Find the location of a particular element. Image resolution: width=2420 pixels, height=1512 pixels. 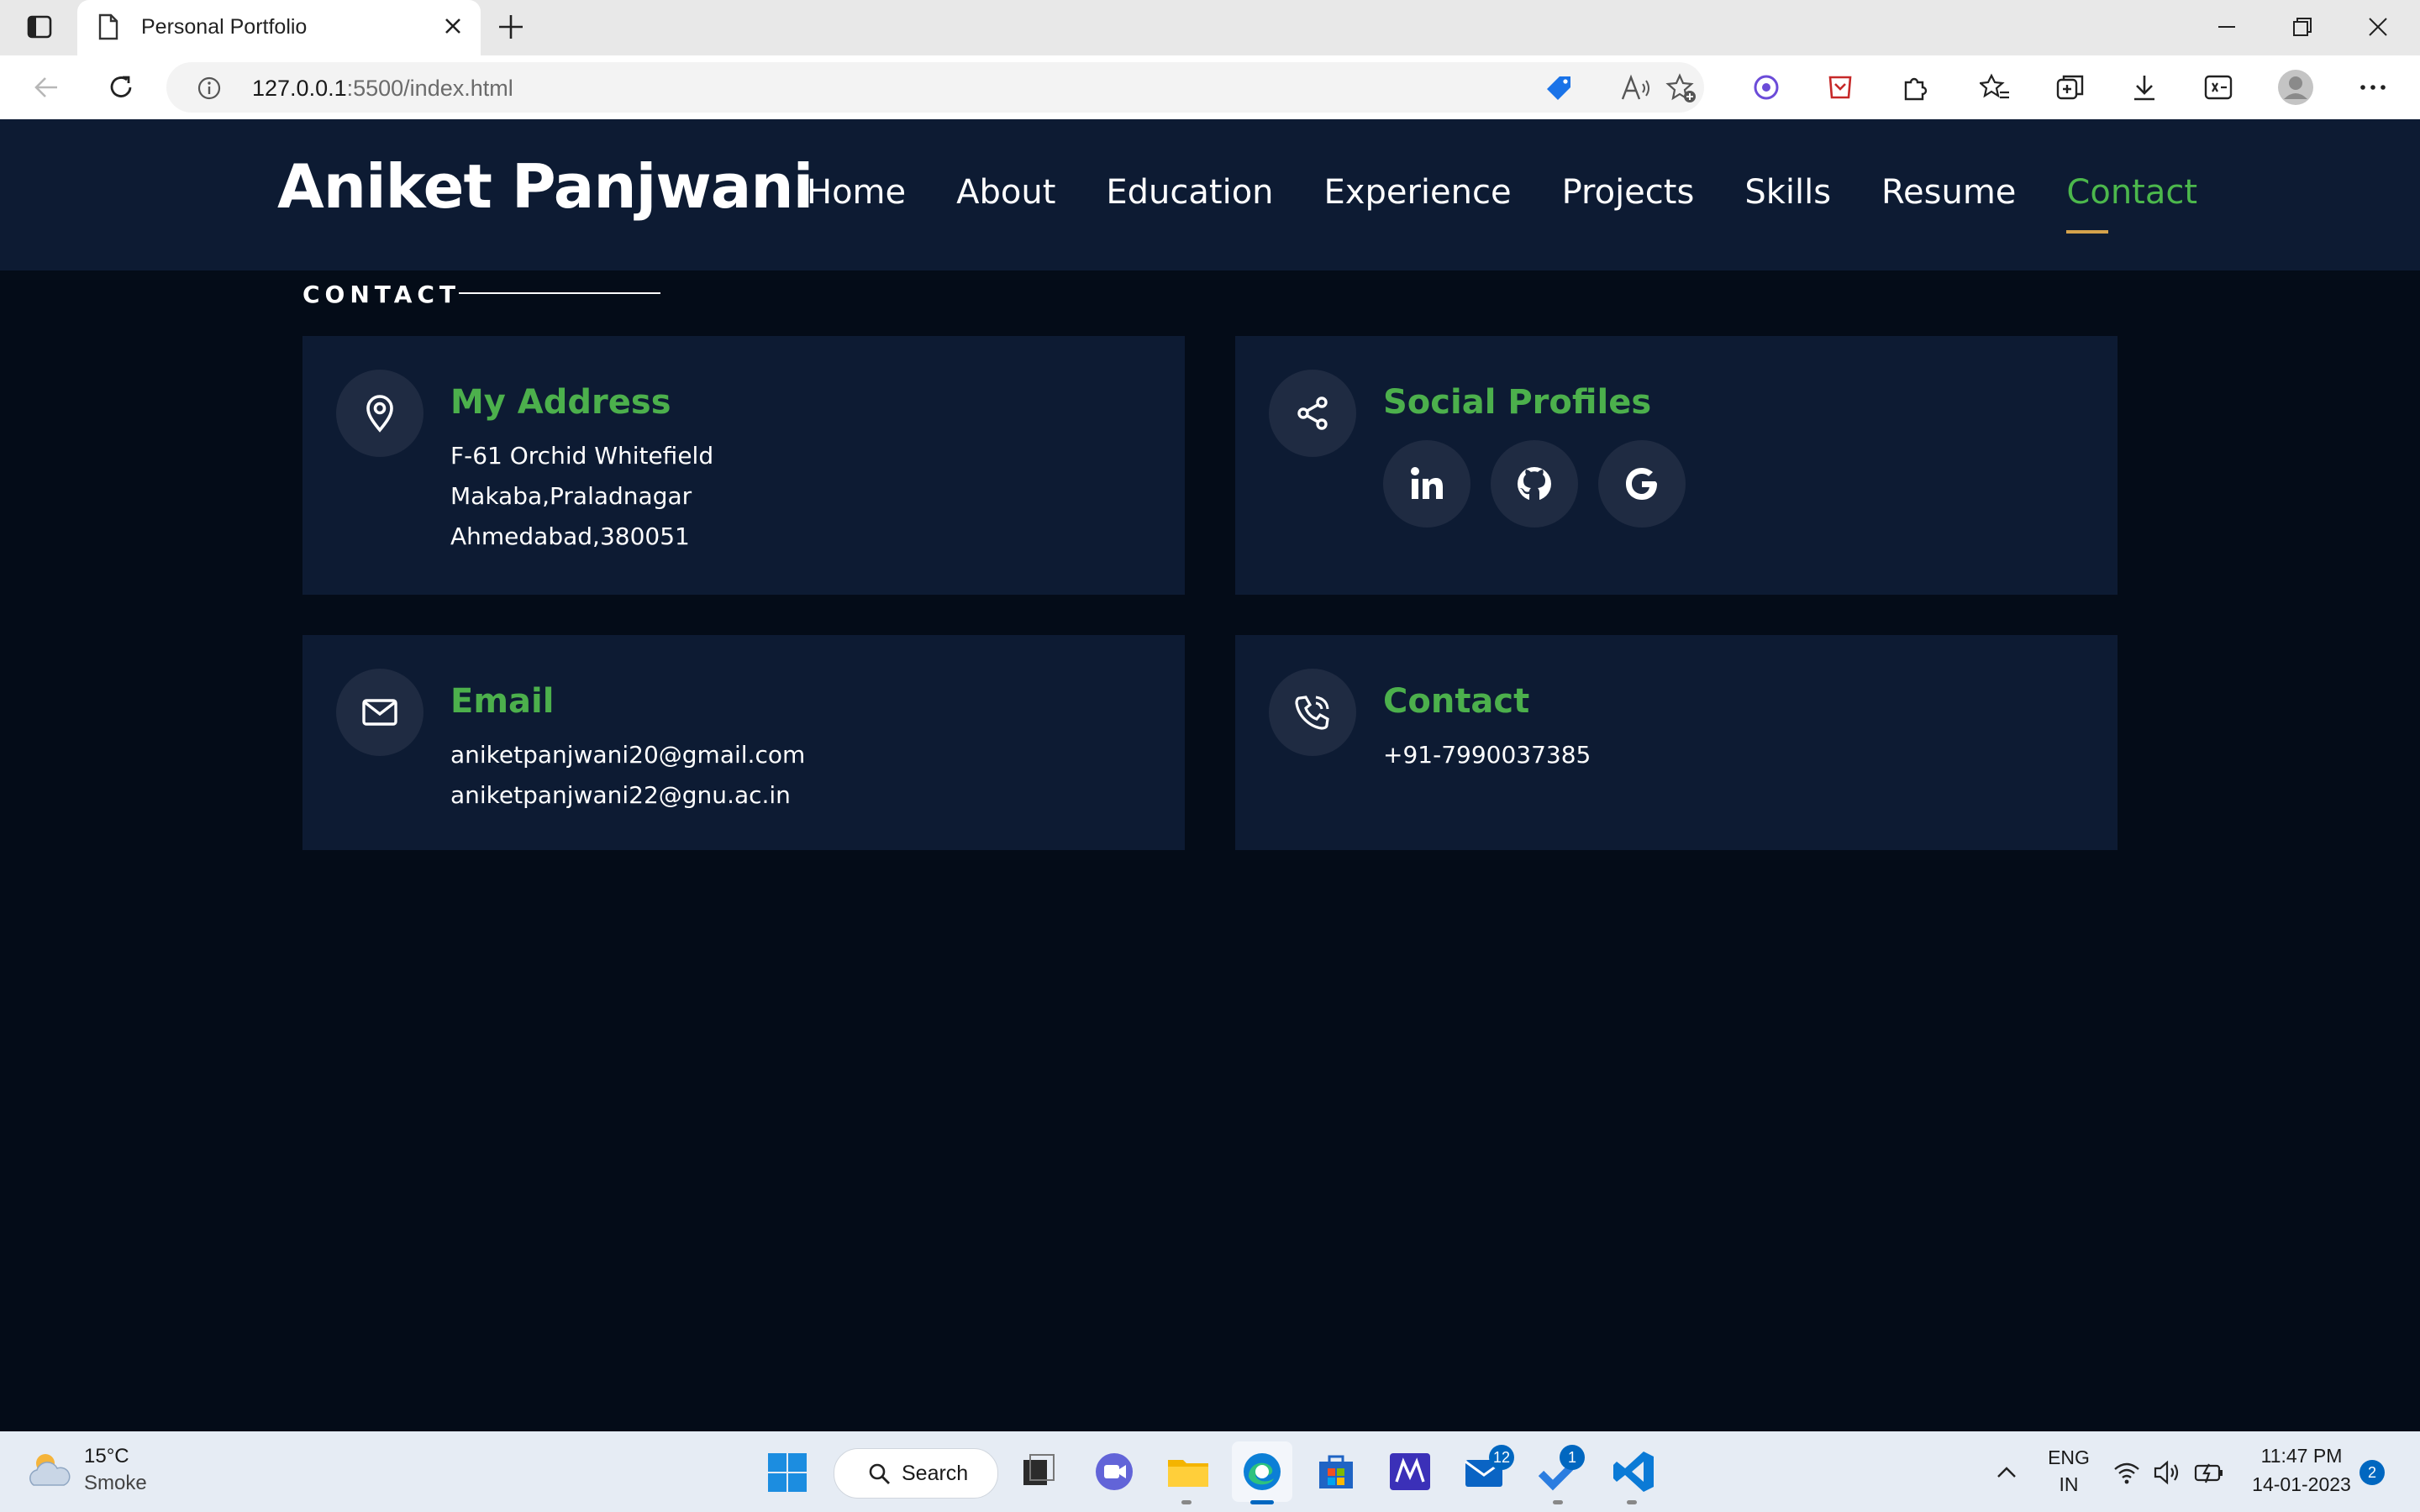

task-view-icon is located at coordinates (1038, 1471).